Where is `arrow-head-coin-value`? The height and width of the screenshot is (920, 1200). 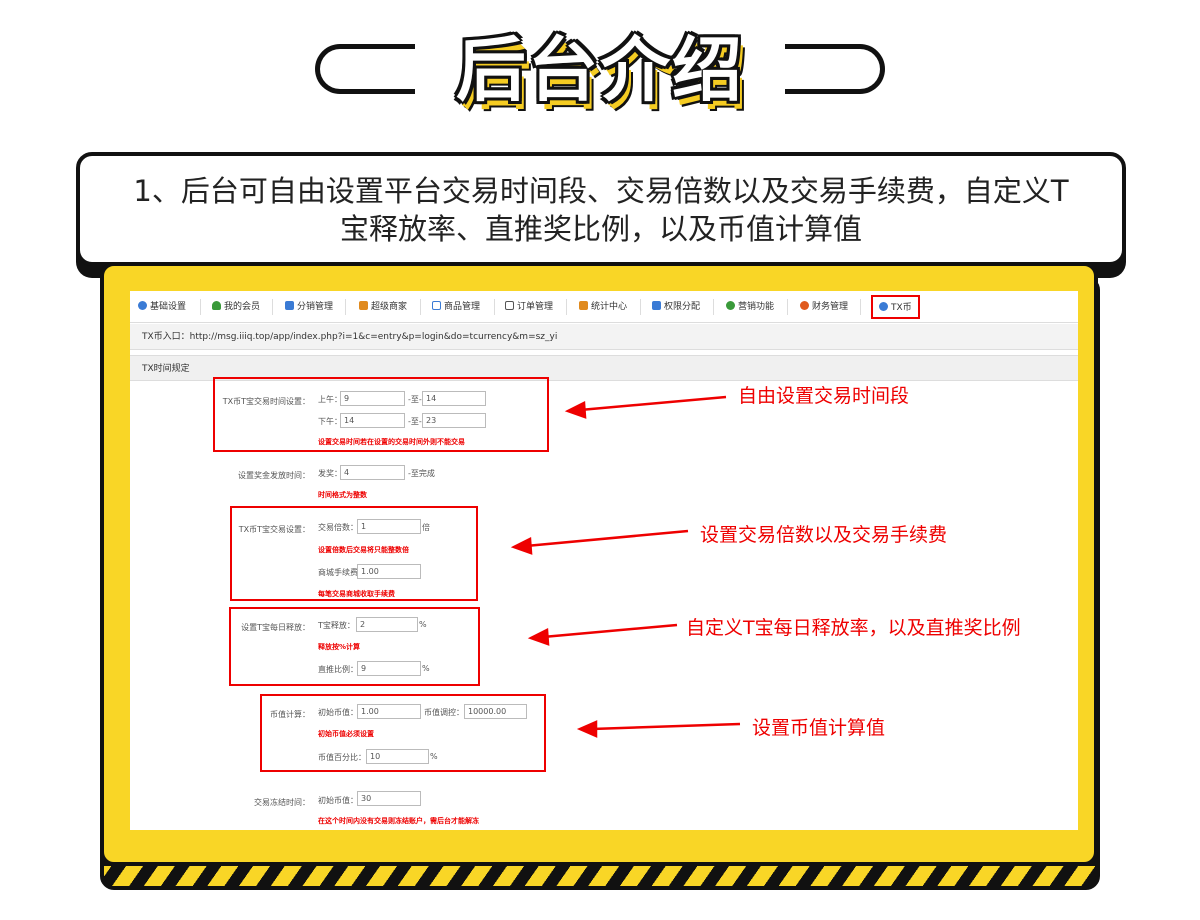 arrow-head-coin-value is located at coordinates (587, 729).